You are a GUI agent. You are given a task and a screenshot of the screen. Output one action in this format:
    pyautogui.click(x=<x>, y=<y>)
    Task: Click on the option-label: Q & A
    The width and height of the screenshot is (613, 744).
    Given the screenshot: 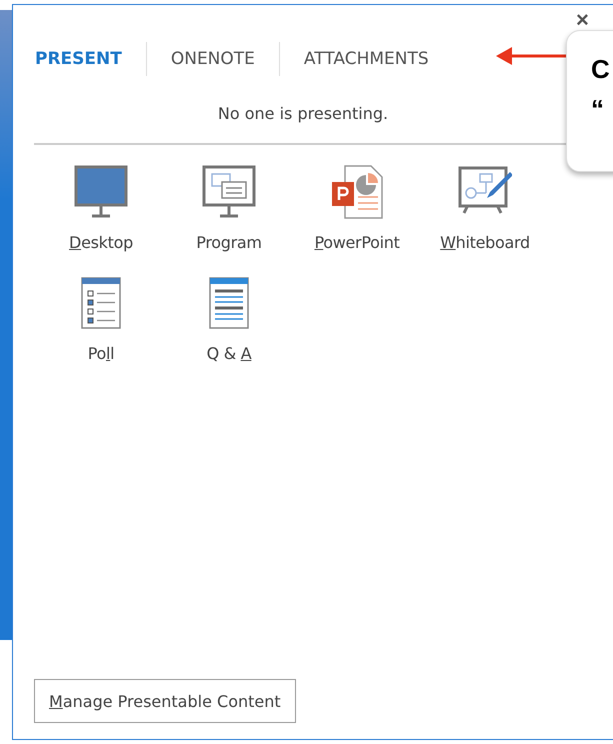 What is the action you would take?
    pyautogui.click(x=229, y=353)
    